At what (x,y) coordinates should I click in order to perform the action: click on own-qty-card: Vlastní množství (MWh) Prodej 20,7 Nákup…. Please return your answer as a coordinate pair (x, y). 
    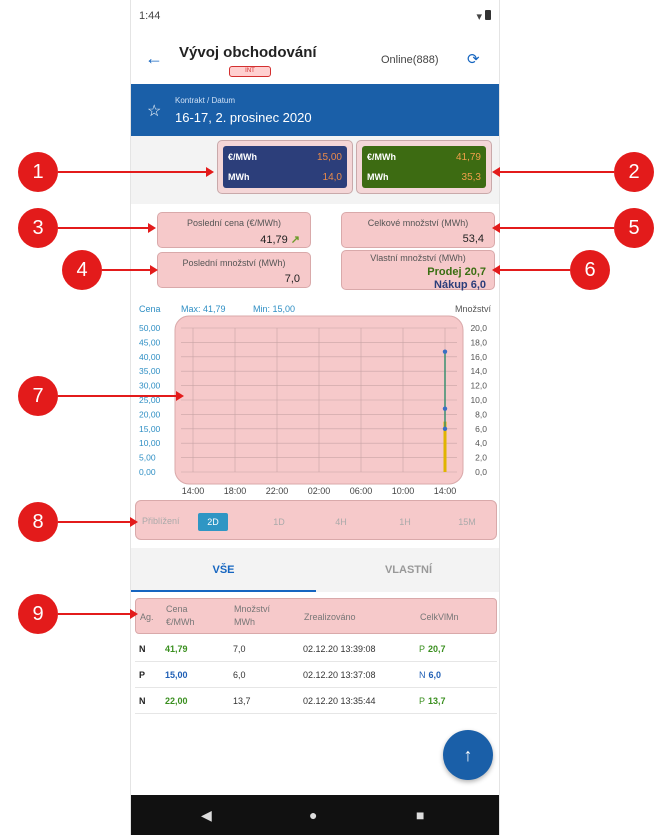
    Looking at the image, I should click on (418, 270).